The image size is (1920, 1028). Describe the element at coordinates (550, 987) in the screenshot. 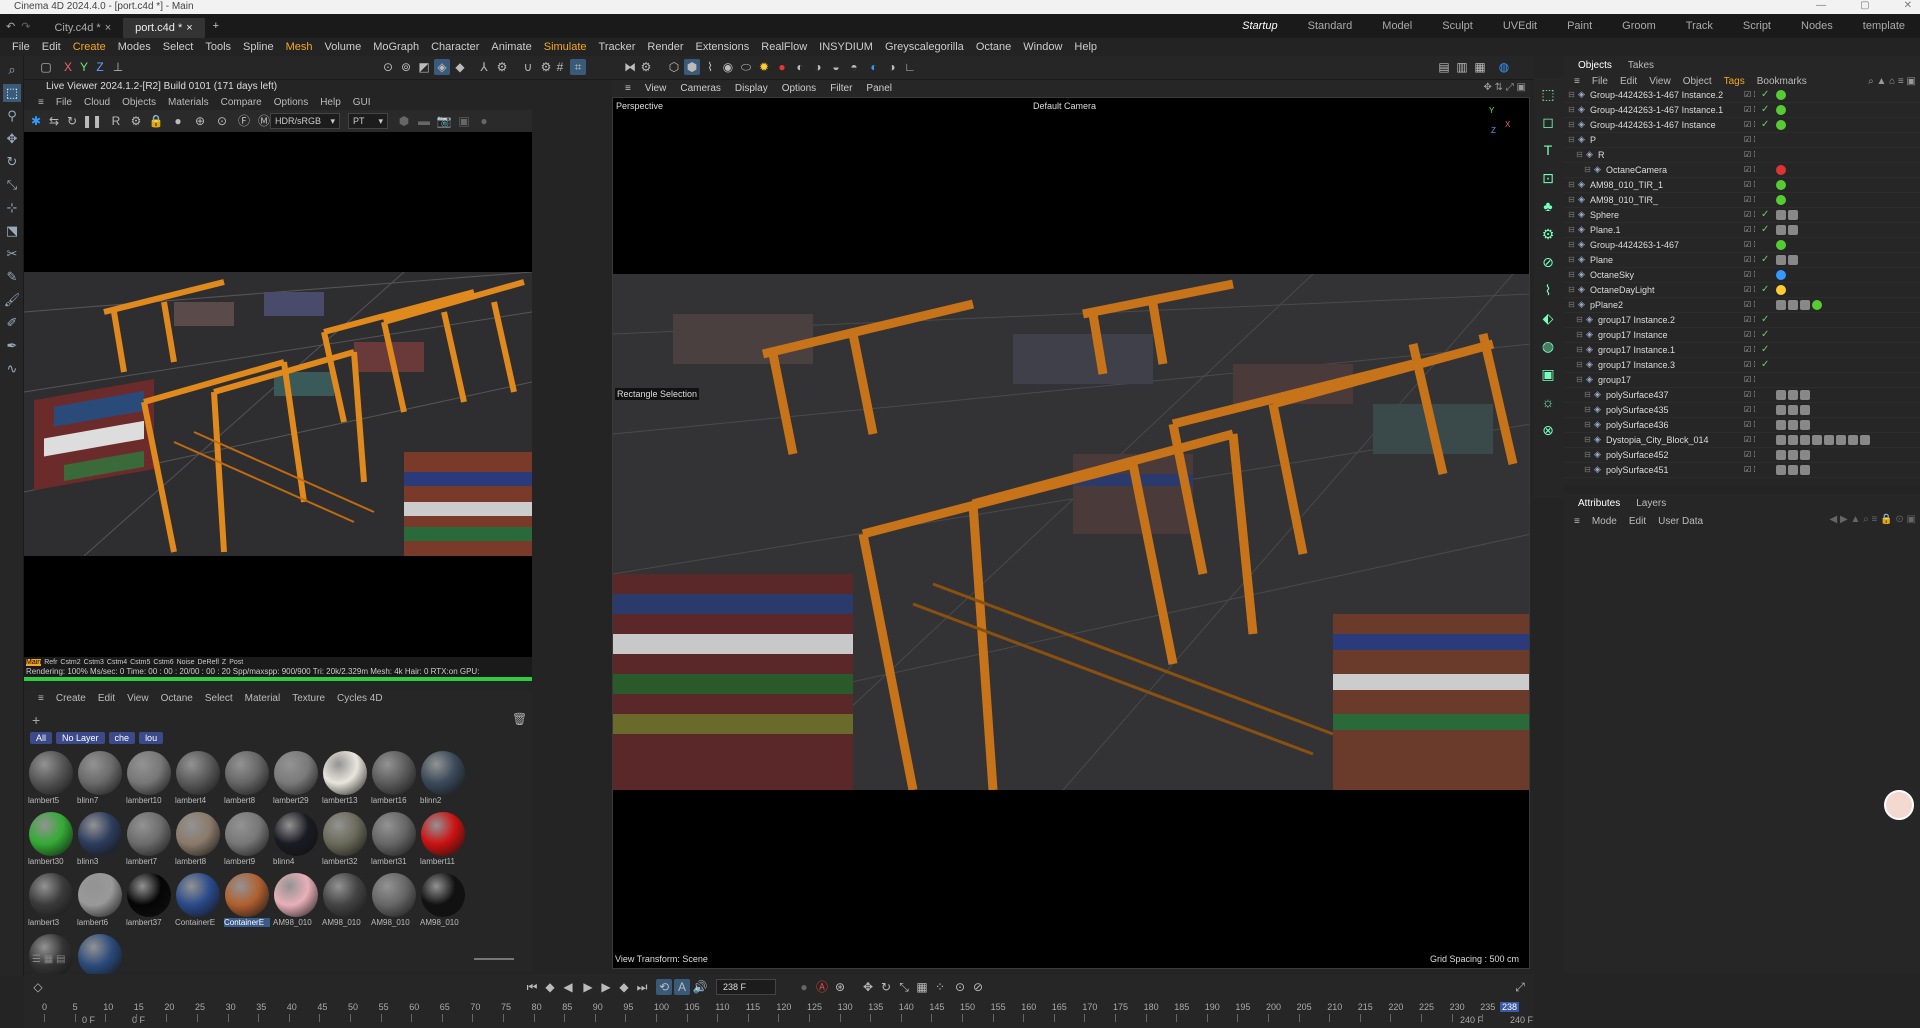

I see `prev-key-icon: ◆` at that location.